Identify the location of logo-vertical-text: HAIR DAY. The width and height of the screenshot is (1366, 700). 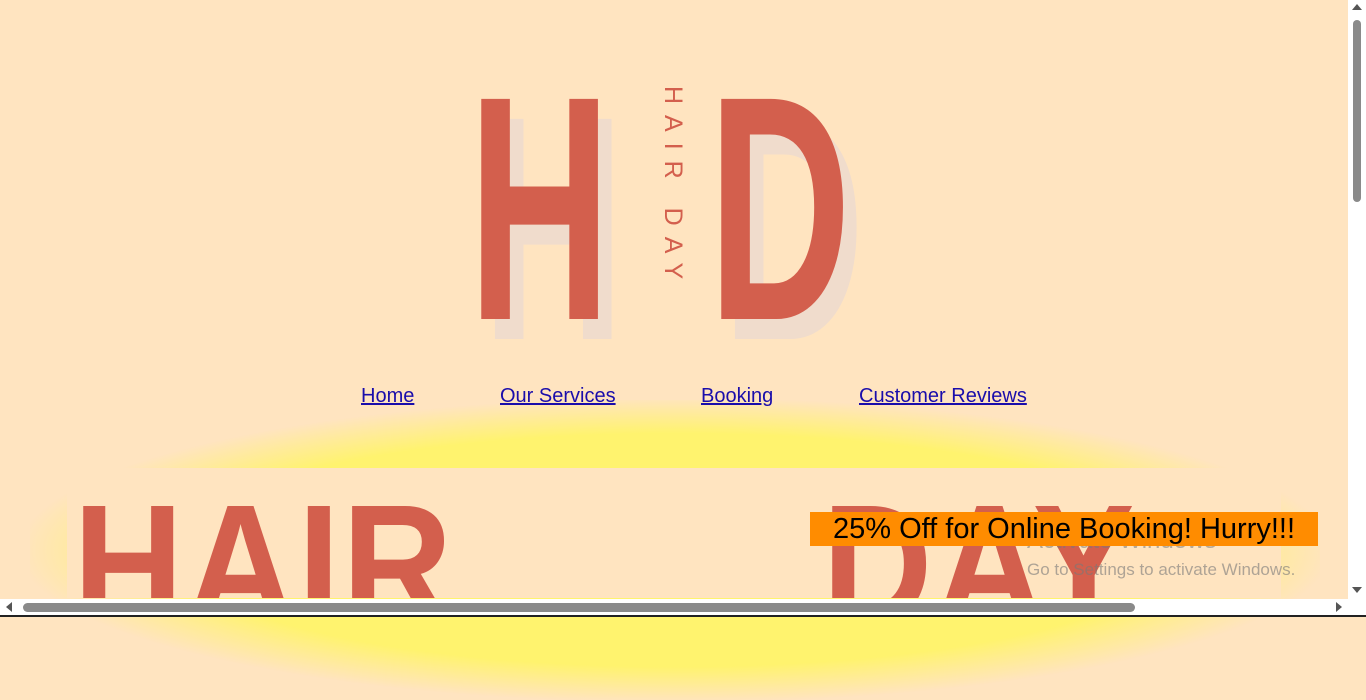
(673, 188).